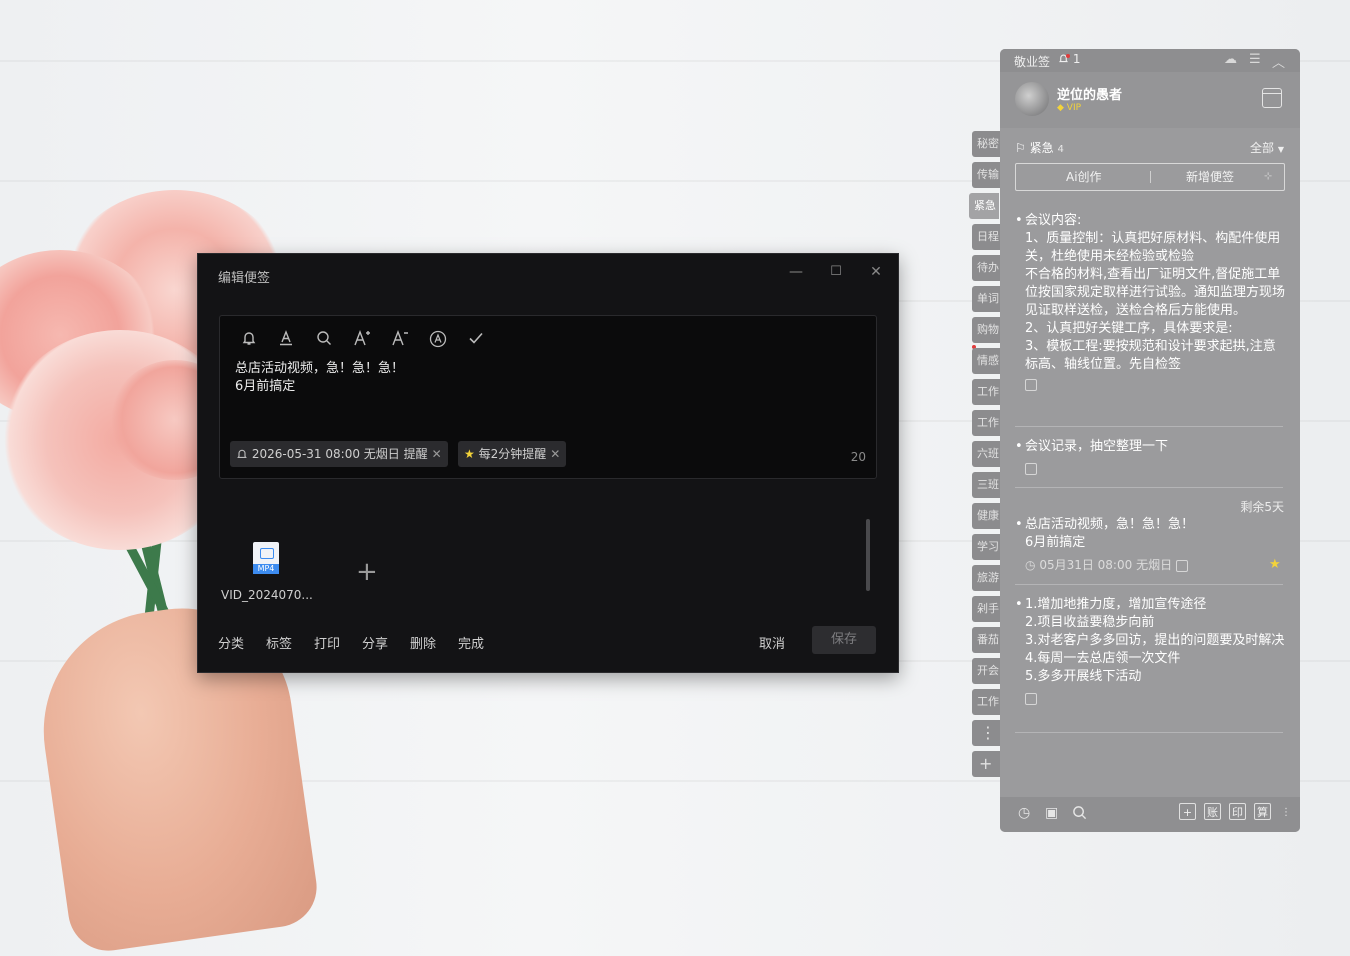 The image size is (1350, 956). I want to click on star-icon: ★, so click(1275, 564).